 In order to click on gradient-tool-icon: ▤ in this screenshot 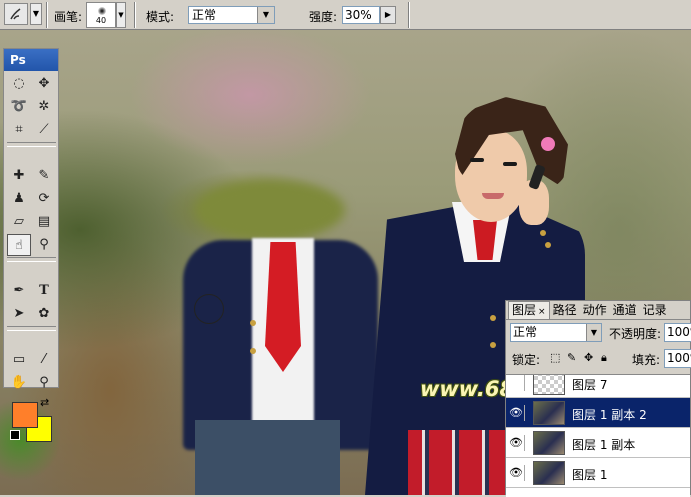, I will do `click(44, 222)`.